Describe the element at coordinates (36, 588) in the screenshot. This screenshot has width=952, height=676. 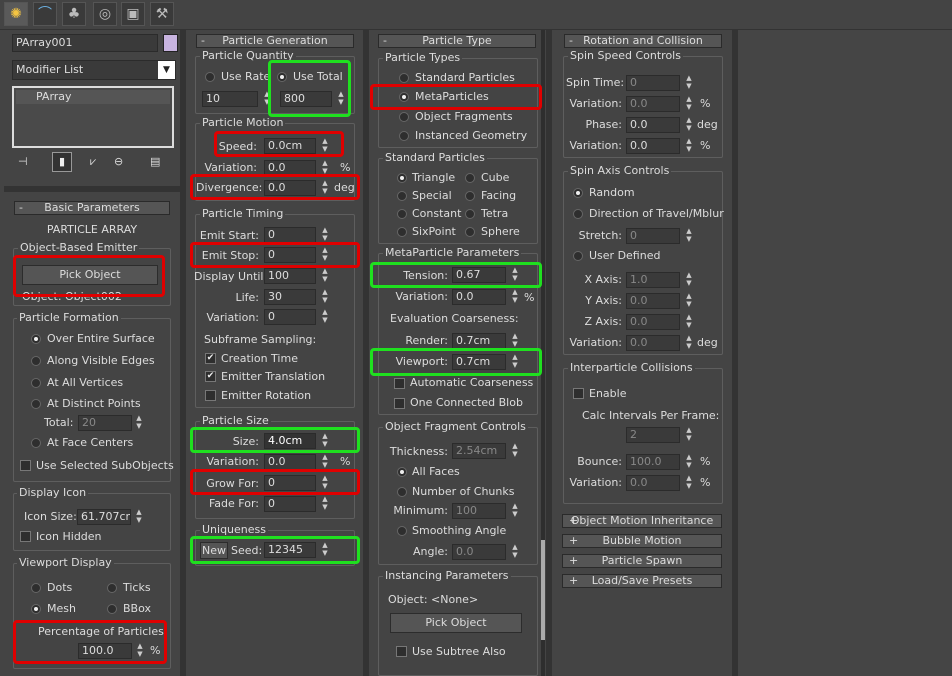
I see `dots-radio` at that location.